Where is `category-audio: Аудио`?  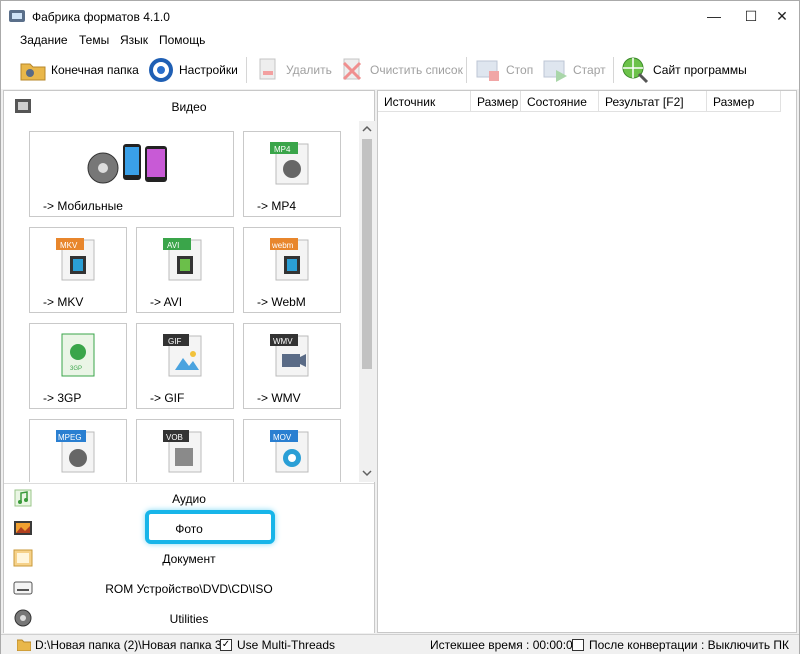 category-audio: Аудио is located at coordinates (189, 498).